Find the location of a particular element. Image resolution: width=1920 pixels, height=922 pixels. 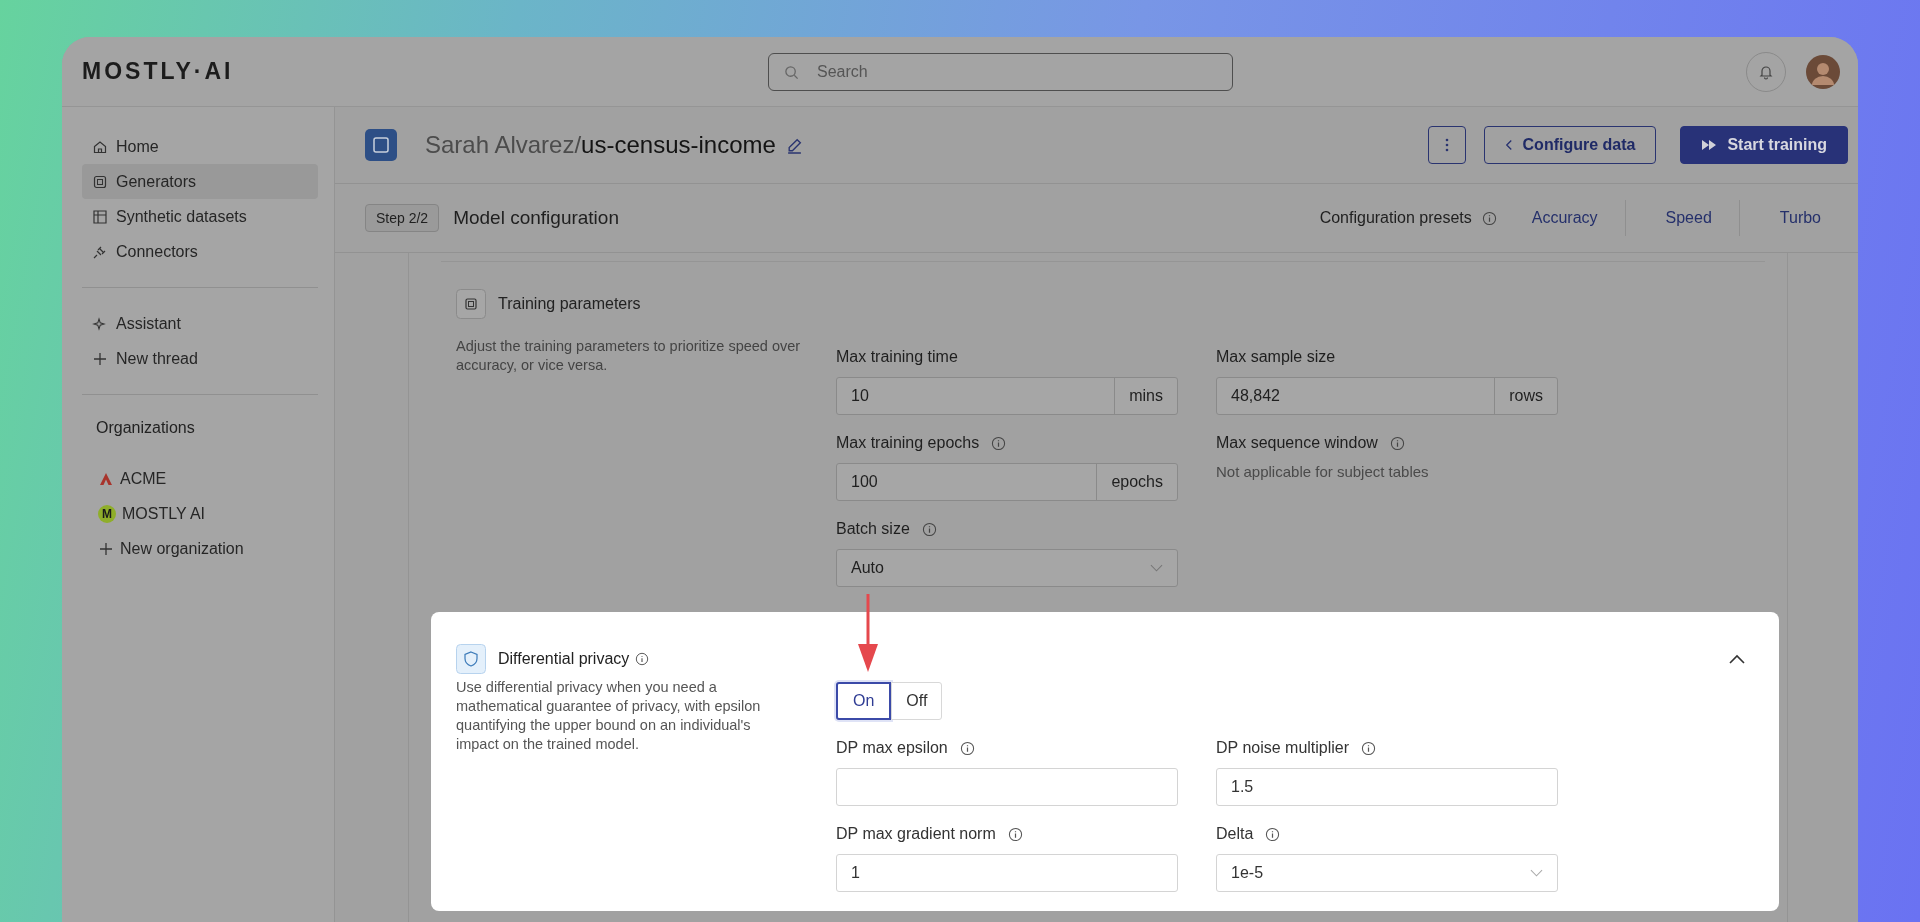

nav-item: Synthetic datasets is located at coordinates (200, 216).